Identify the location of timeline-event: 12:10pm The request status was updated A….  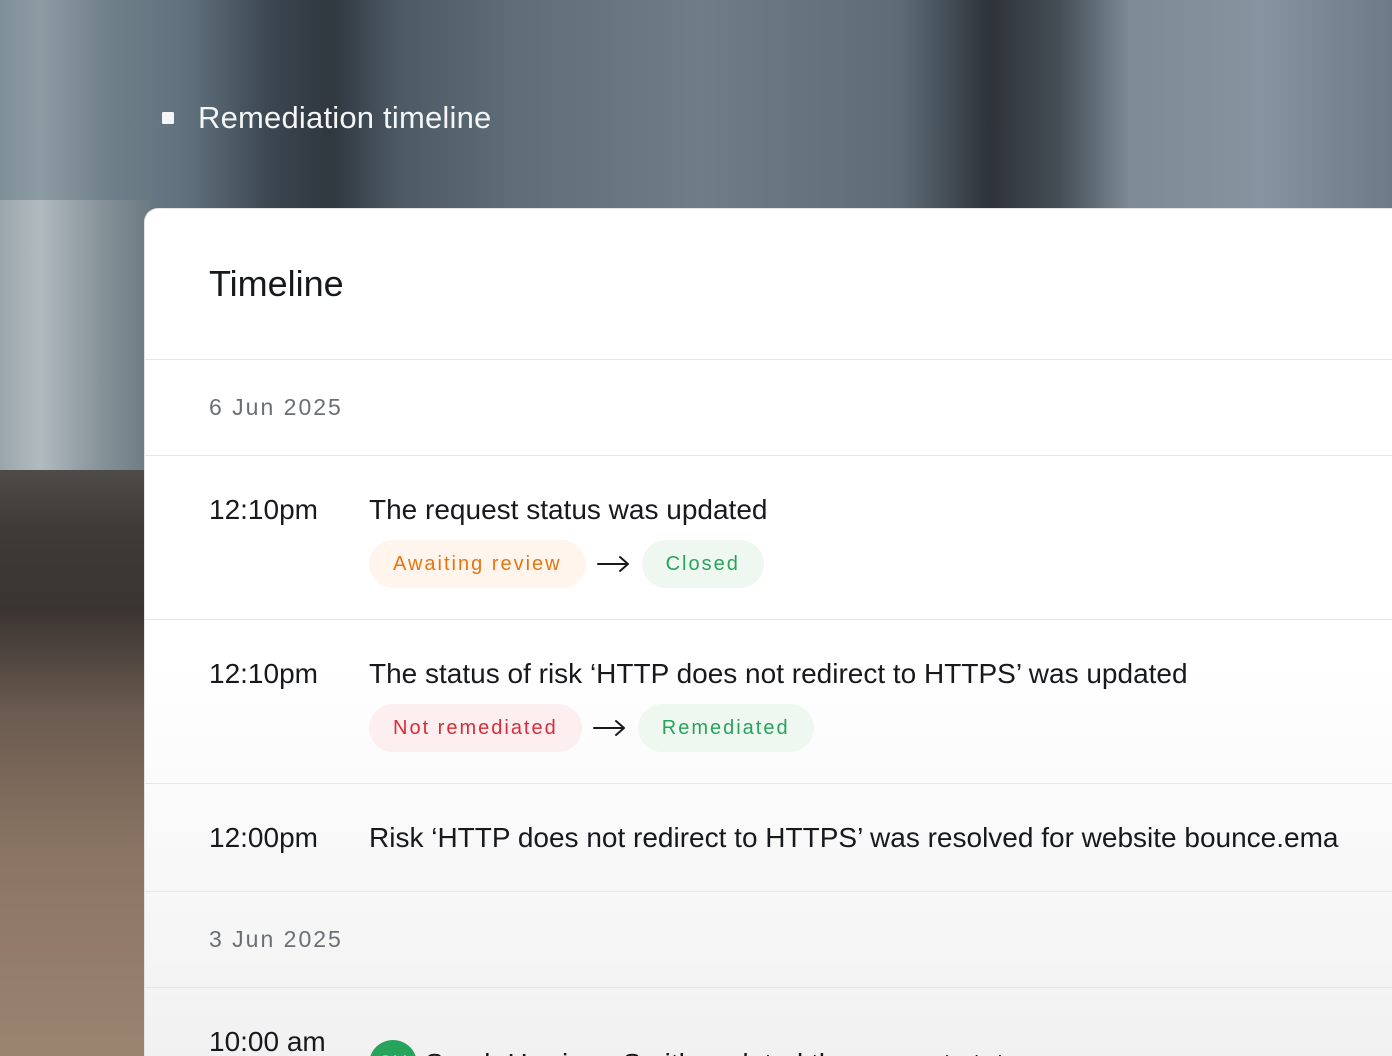
(768, 538).